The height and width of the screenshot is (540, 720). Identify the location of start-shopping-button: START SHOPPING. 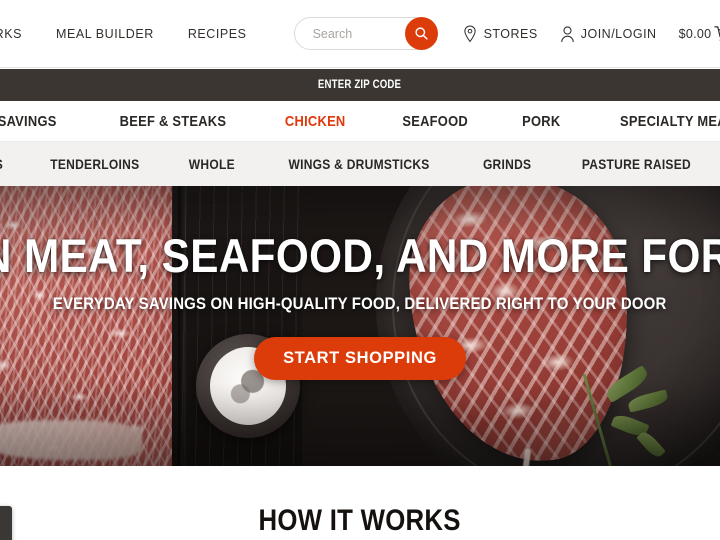
(360, 358).